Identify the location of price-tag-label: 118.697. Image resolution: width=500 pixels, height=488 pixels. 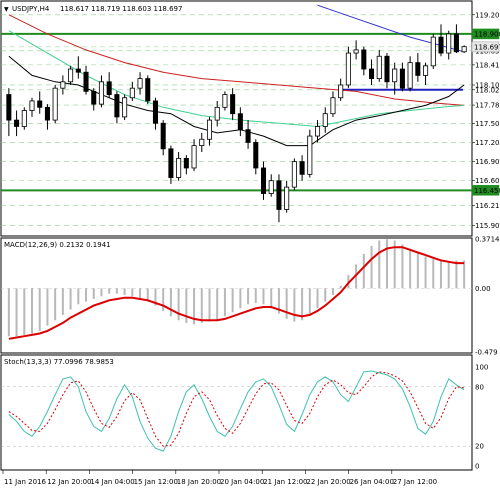
(487, 47).